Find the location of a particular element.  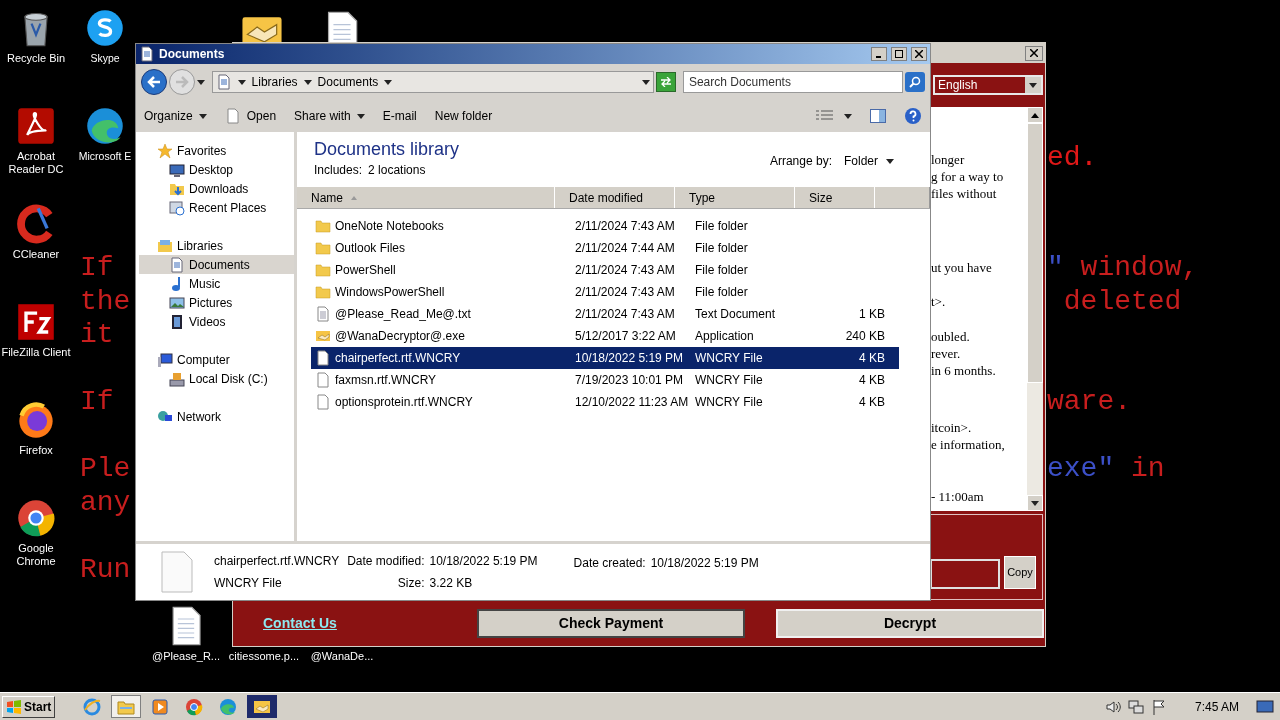

maximize-button is located at coordinates (899, 54).